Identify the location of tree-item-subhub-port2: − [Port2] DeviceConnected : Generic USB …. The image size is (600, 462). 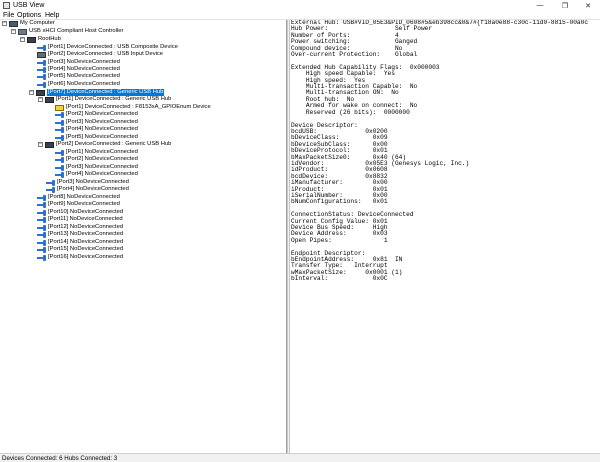
(104, 144).